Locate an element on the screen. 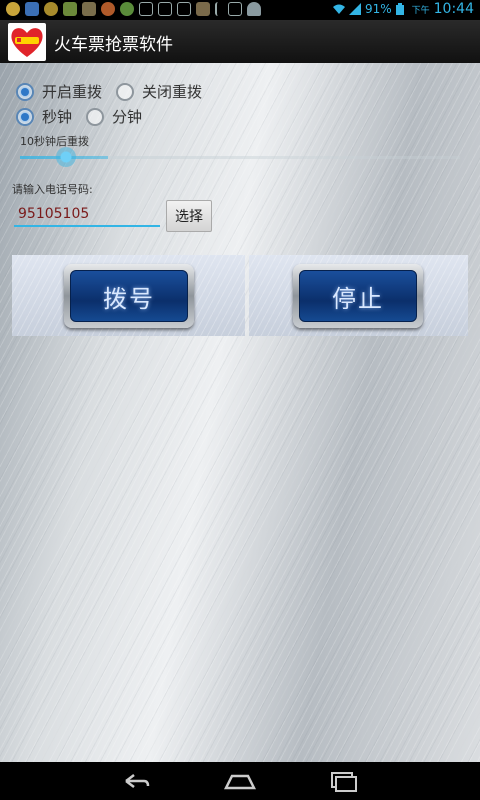 The image size is (480, 800). notification-icons is located at coordinates (133, 9).